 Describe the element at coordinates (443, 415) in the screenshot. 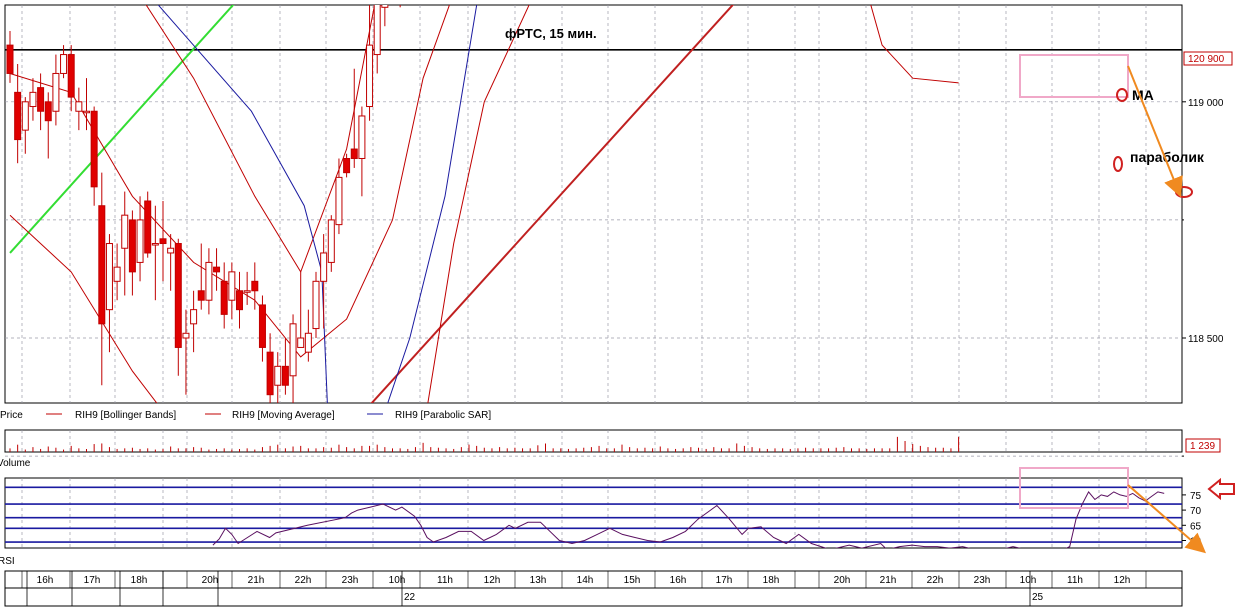

I see `legend-sar: RIH9 [Parabolic SAR]` at that location.